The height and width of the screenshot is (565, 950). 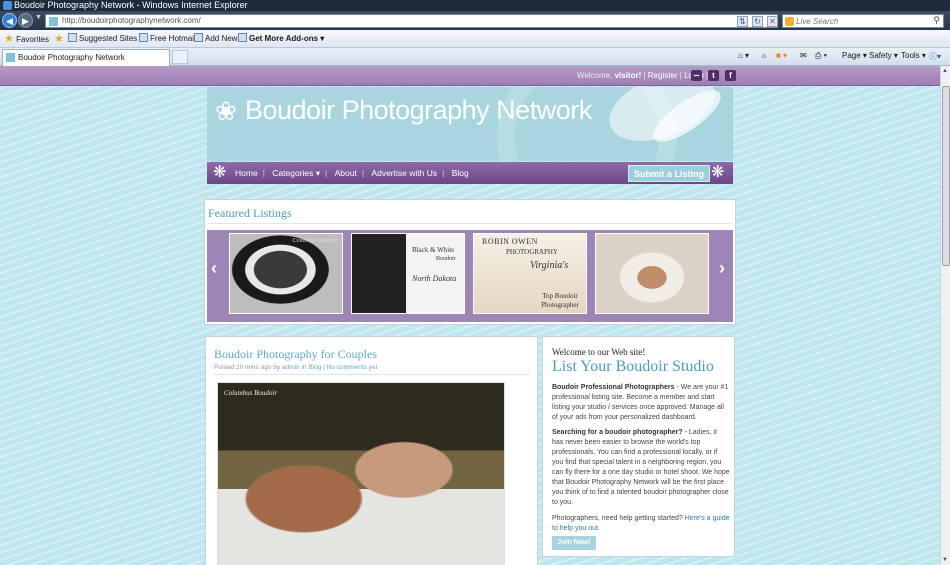 What do you see at coordinates (9, 20) in the screenshot?
I see `back-button: ◀` at bounding box center [9, 20].